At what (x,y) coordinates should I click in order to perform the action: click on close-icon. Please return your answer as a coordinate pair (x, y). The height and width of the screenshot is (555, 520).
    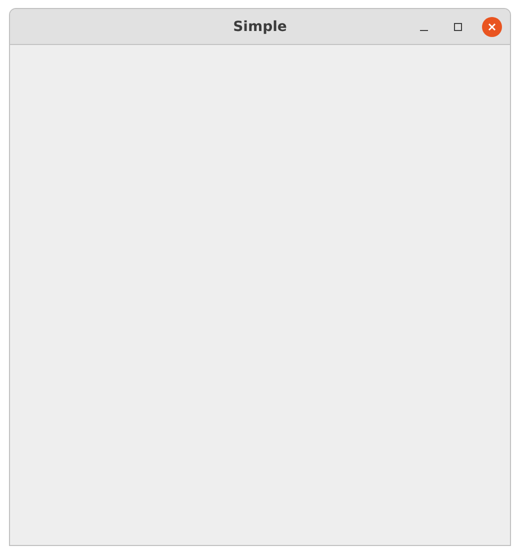
    Looking at the image, I should click on (492, 27).